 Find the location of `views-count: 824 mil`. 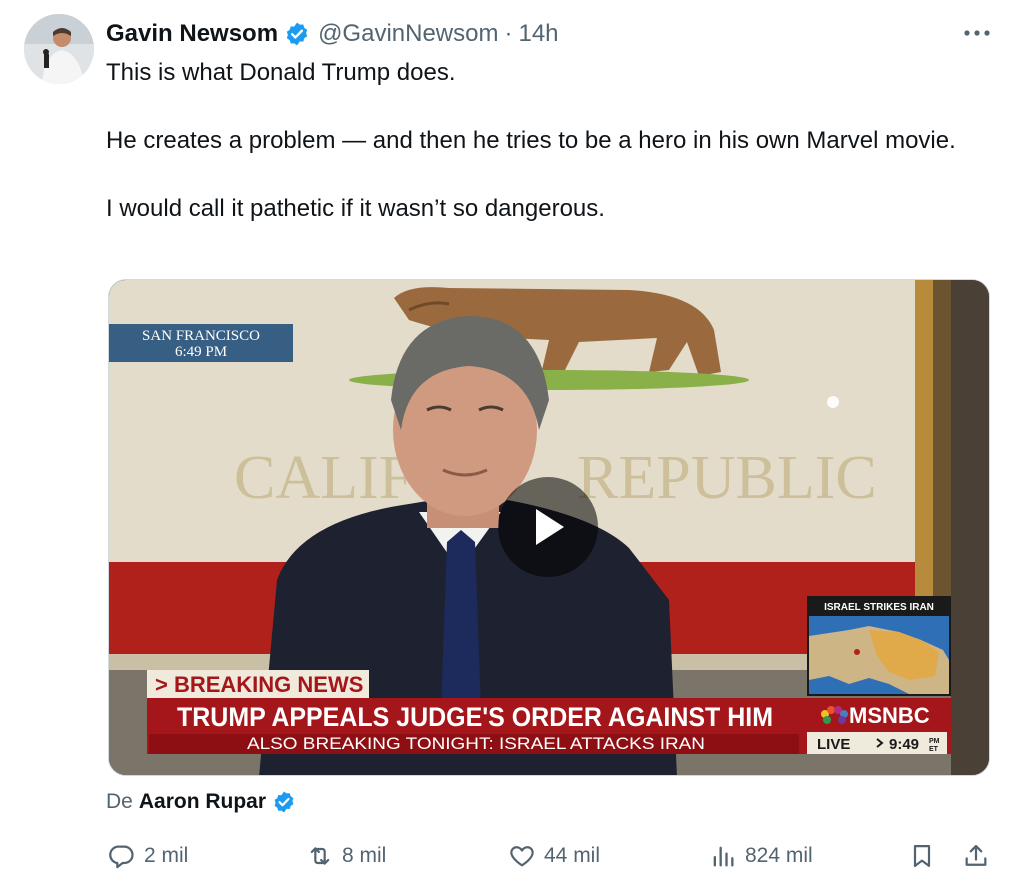

views-count: 824 mil is located at coordinates (779, 855).